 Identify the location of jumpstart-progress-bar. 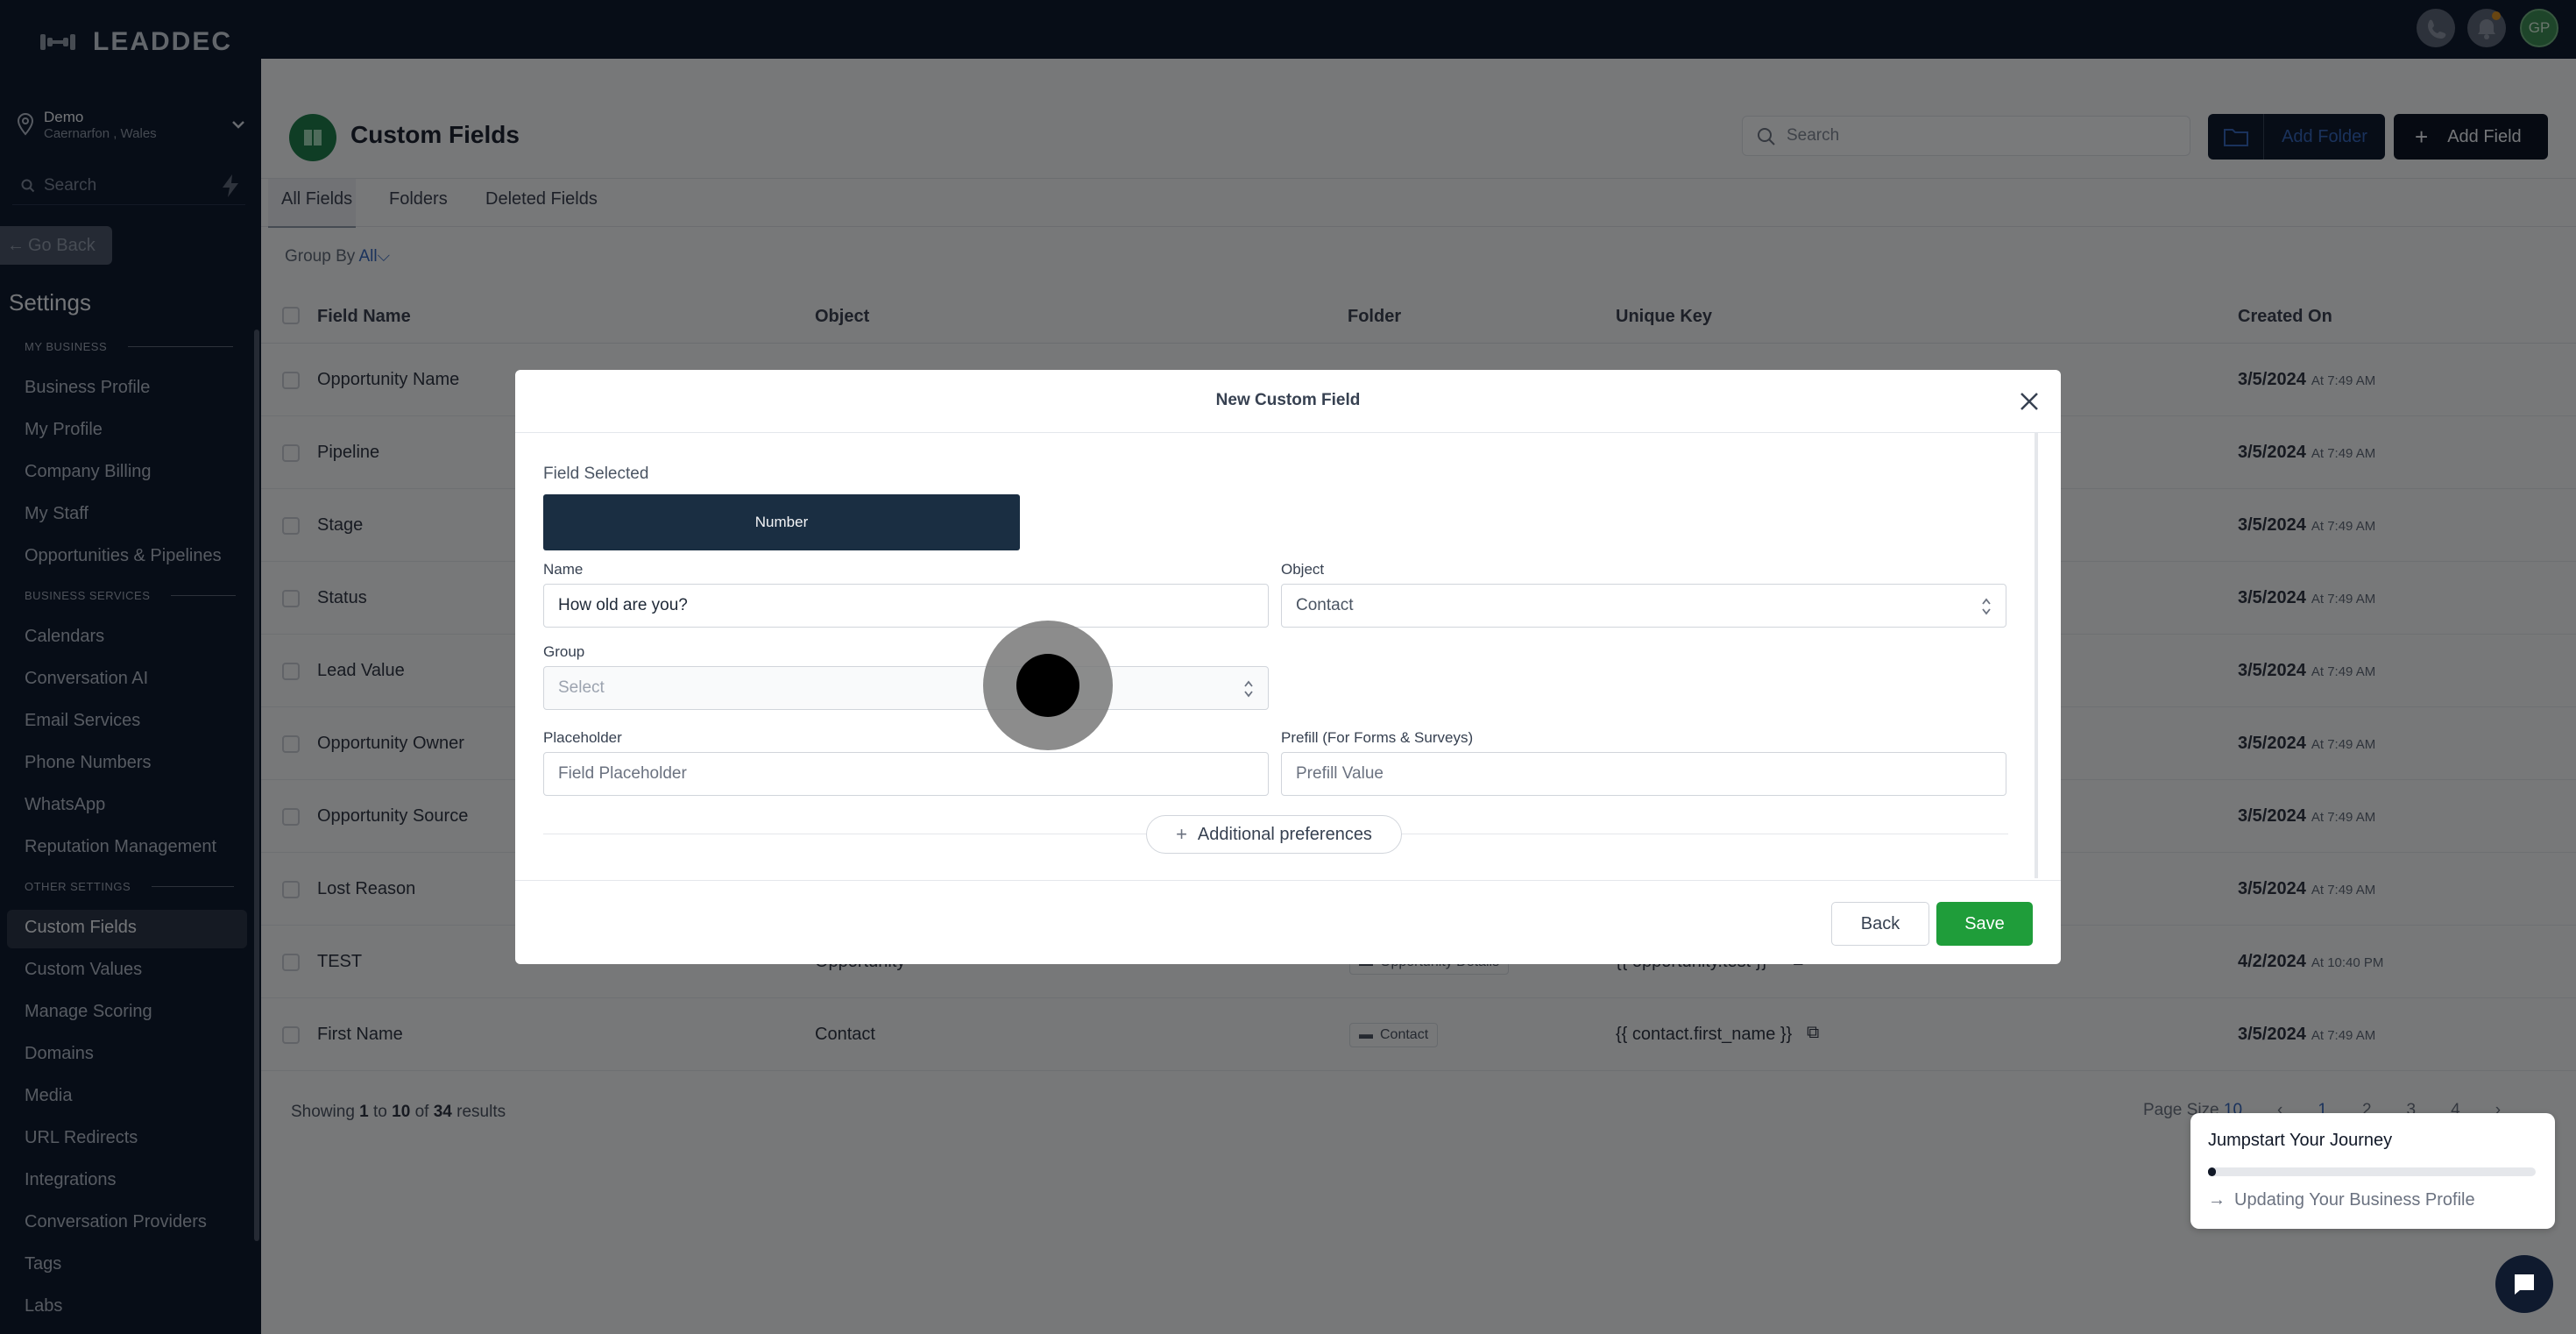
(2372, 1171).